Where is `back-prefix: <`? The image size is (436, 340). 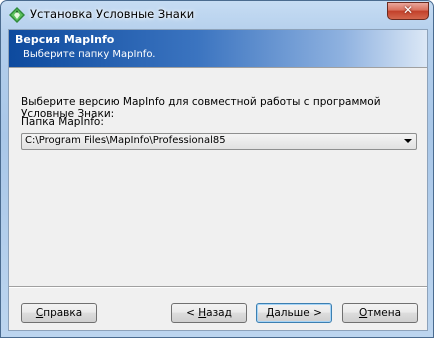
back-prefix: < is located at coordinates (192, 313).